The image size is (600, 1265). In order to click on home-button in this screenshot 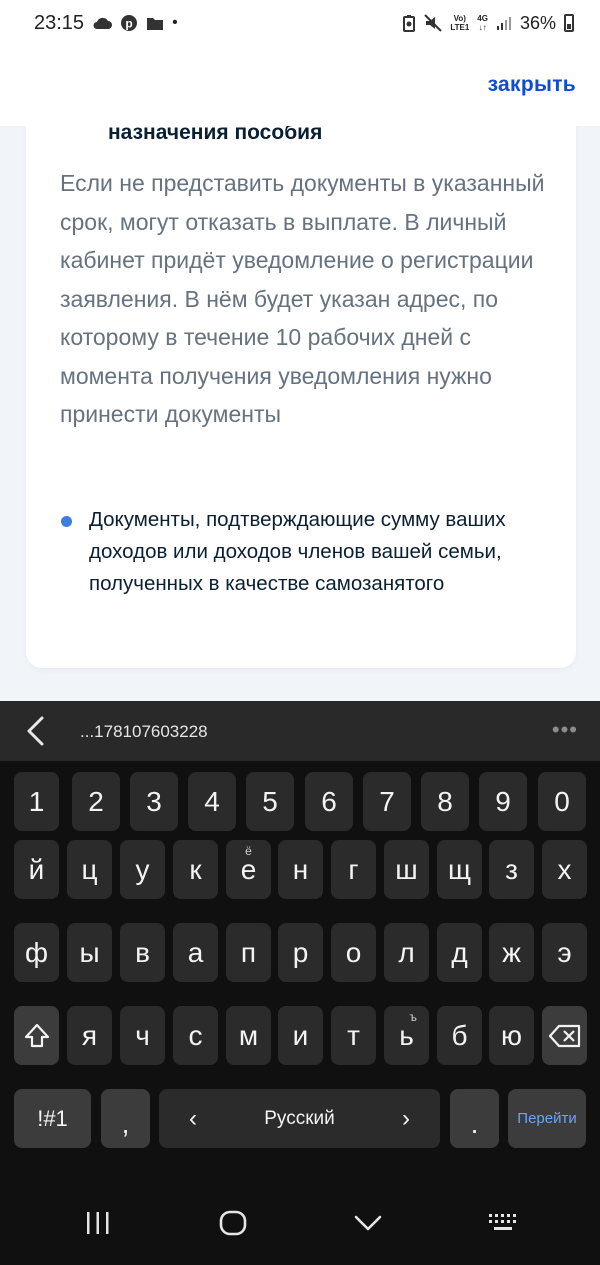, I will do `click(233, 1223)`.